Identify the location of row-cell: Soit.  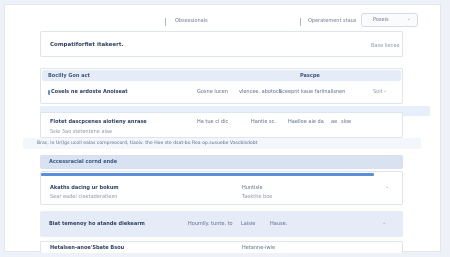
(378, 92).